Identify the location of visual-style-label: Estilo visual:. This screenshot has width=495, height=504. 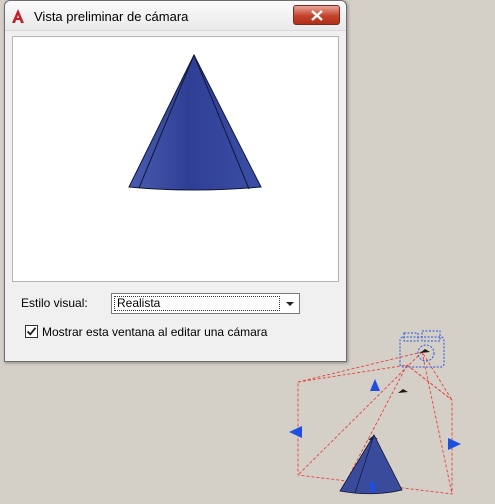
(54, 303).